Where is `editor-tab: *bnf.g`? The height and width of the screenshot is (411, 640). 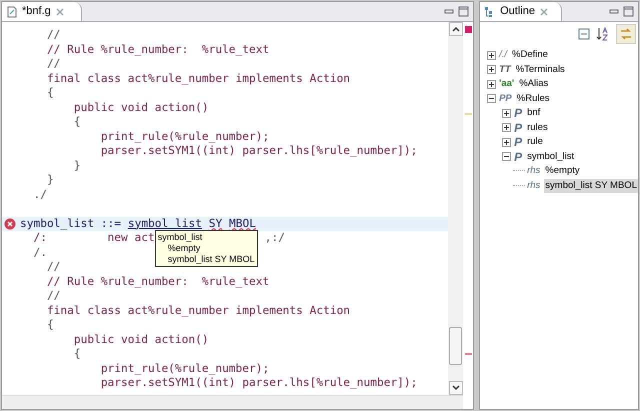
editor-tab: *bnf.g is located at coordinates (42, 11).